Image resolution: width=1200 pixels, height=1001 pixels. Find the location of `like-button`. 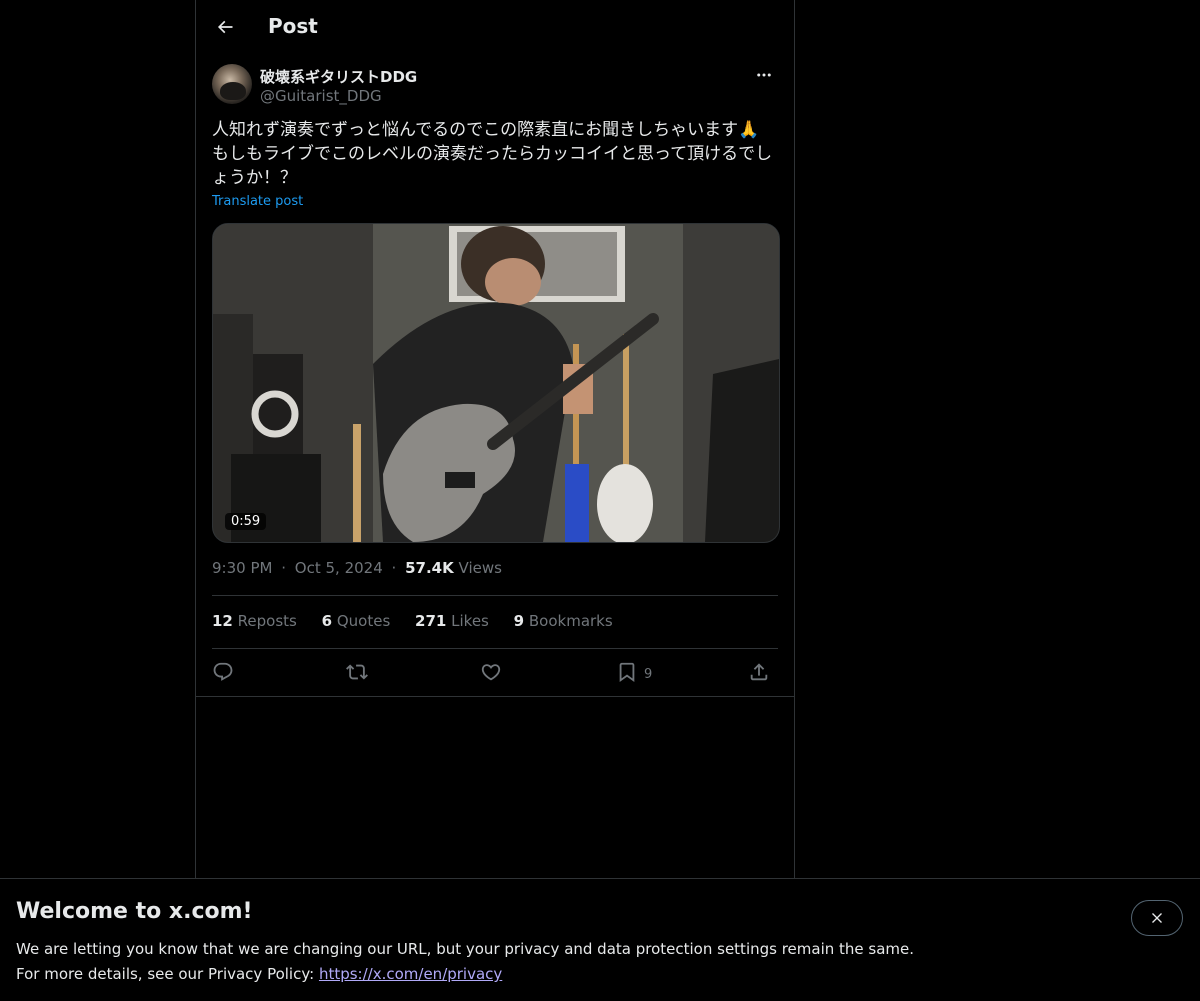

like-button is located at coordinates (491, 672).